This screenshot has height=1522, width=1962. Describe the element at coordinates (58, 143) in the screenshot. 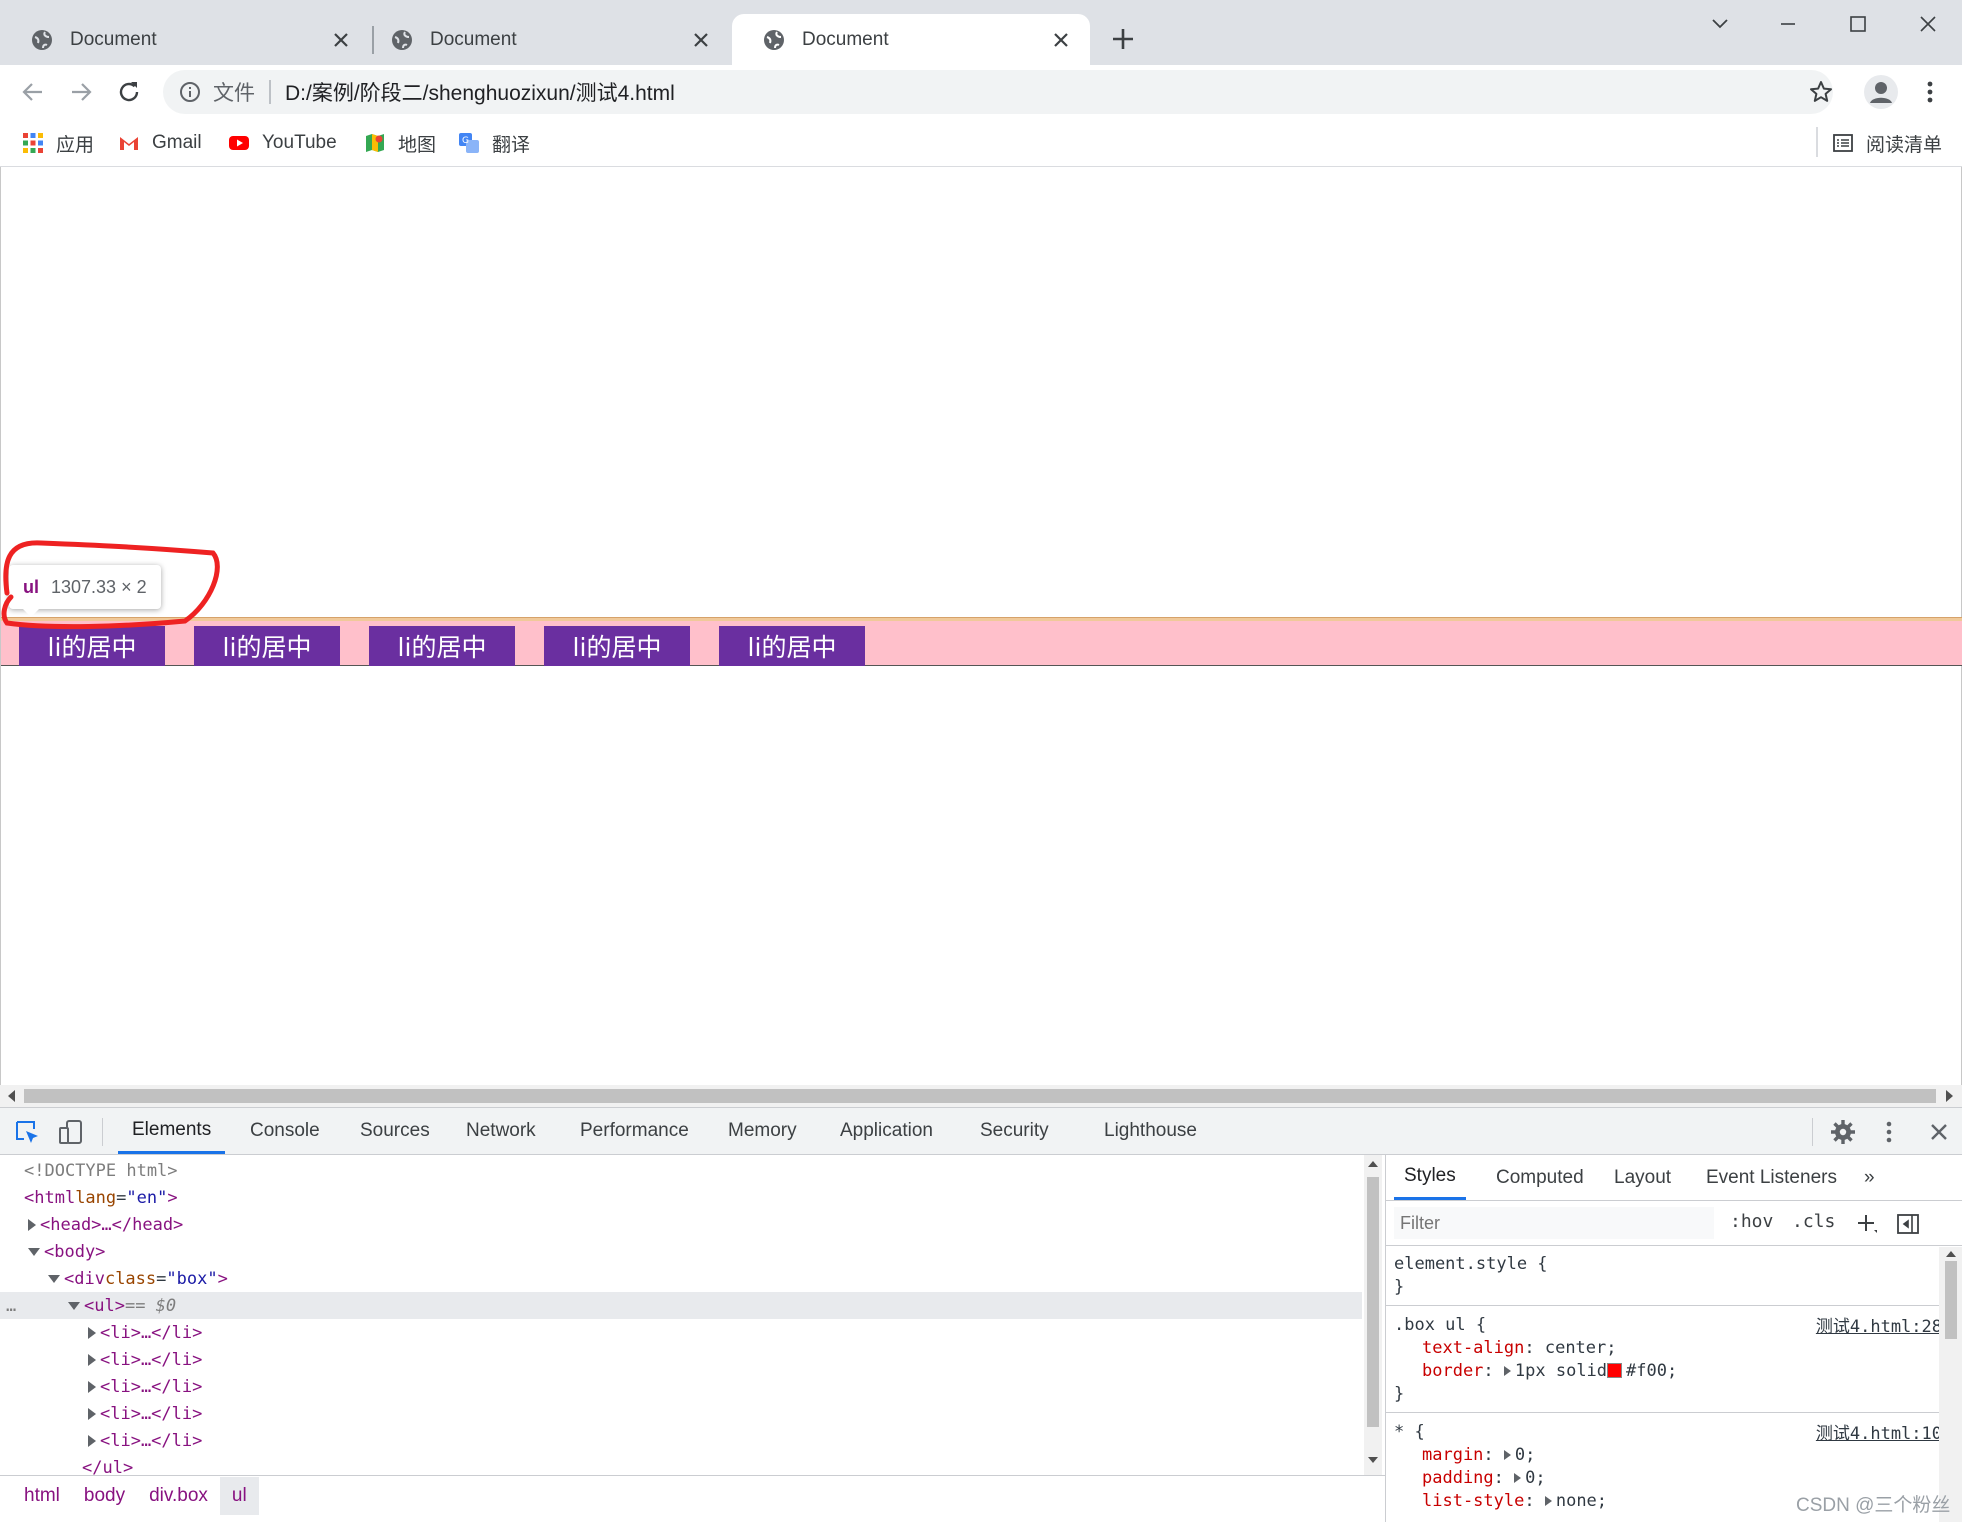

I see `bookmark-apps: 应用` at that location.